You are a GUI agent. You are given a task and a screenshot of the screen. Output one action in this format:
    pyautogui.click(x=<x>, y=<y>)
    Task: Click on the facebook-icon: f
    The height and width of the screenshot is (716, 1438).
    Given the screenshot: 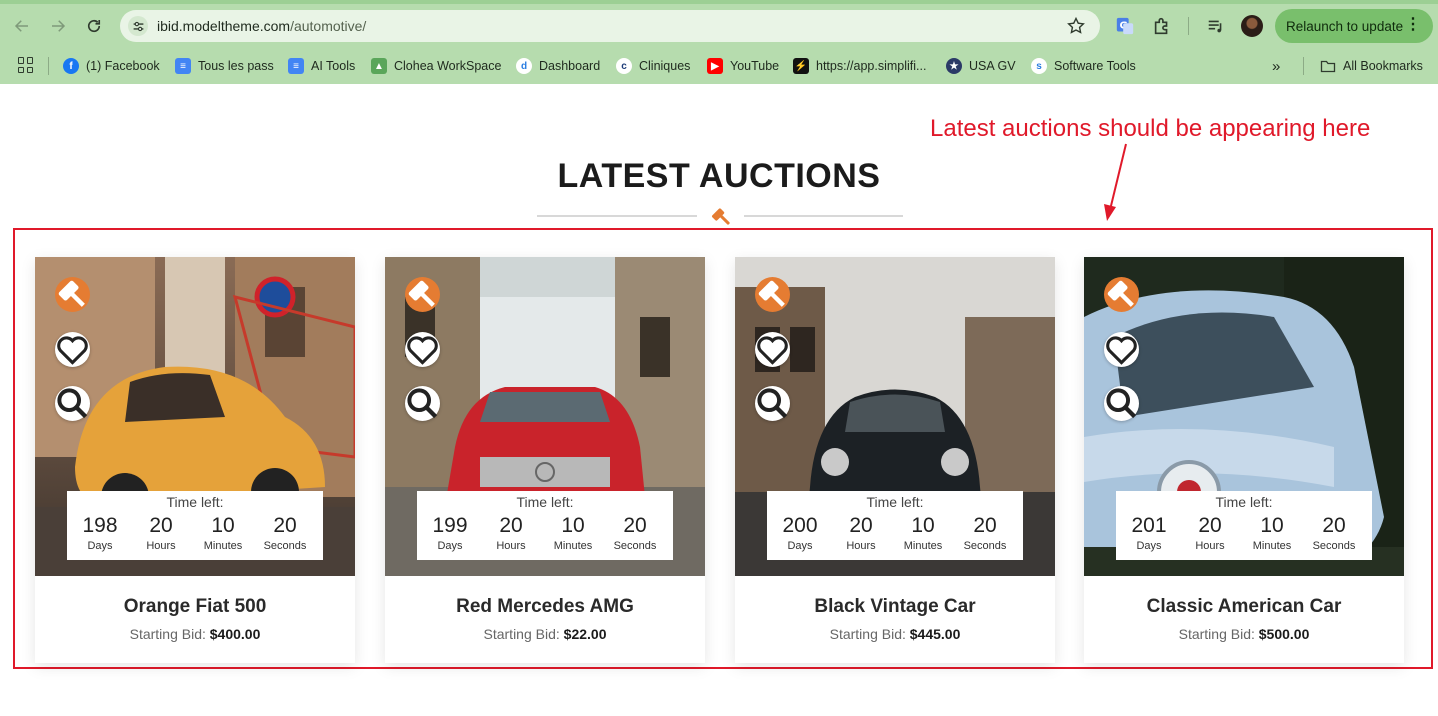 What is the action you would take?
    pyautogui.click(x=71, y=66)
    